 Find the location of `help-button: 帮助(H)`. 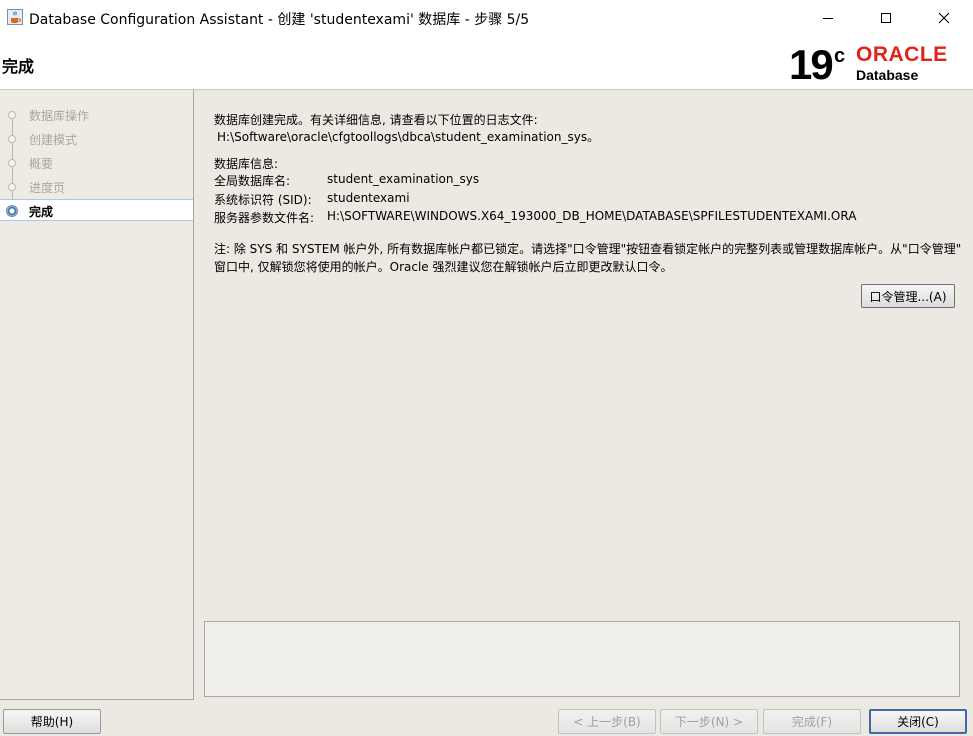

help-button: 帮助(H) is located at coordinates (52, 721).